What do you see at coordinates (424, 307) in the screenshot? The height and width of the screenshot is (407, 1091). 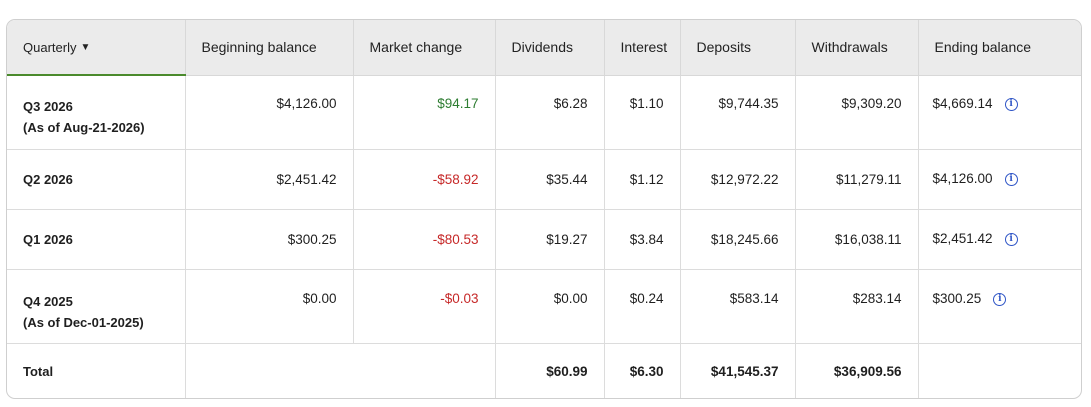 I see `cell-market-change: -$0.03` at bounding box center [424, 307].